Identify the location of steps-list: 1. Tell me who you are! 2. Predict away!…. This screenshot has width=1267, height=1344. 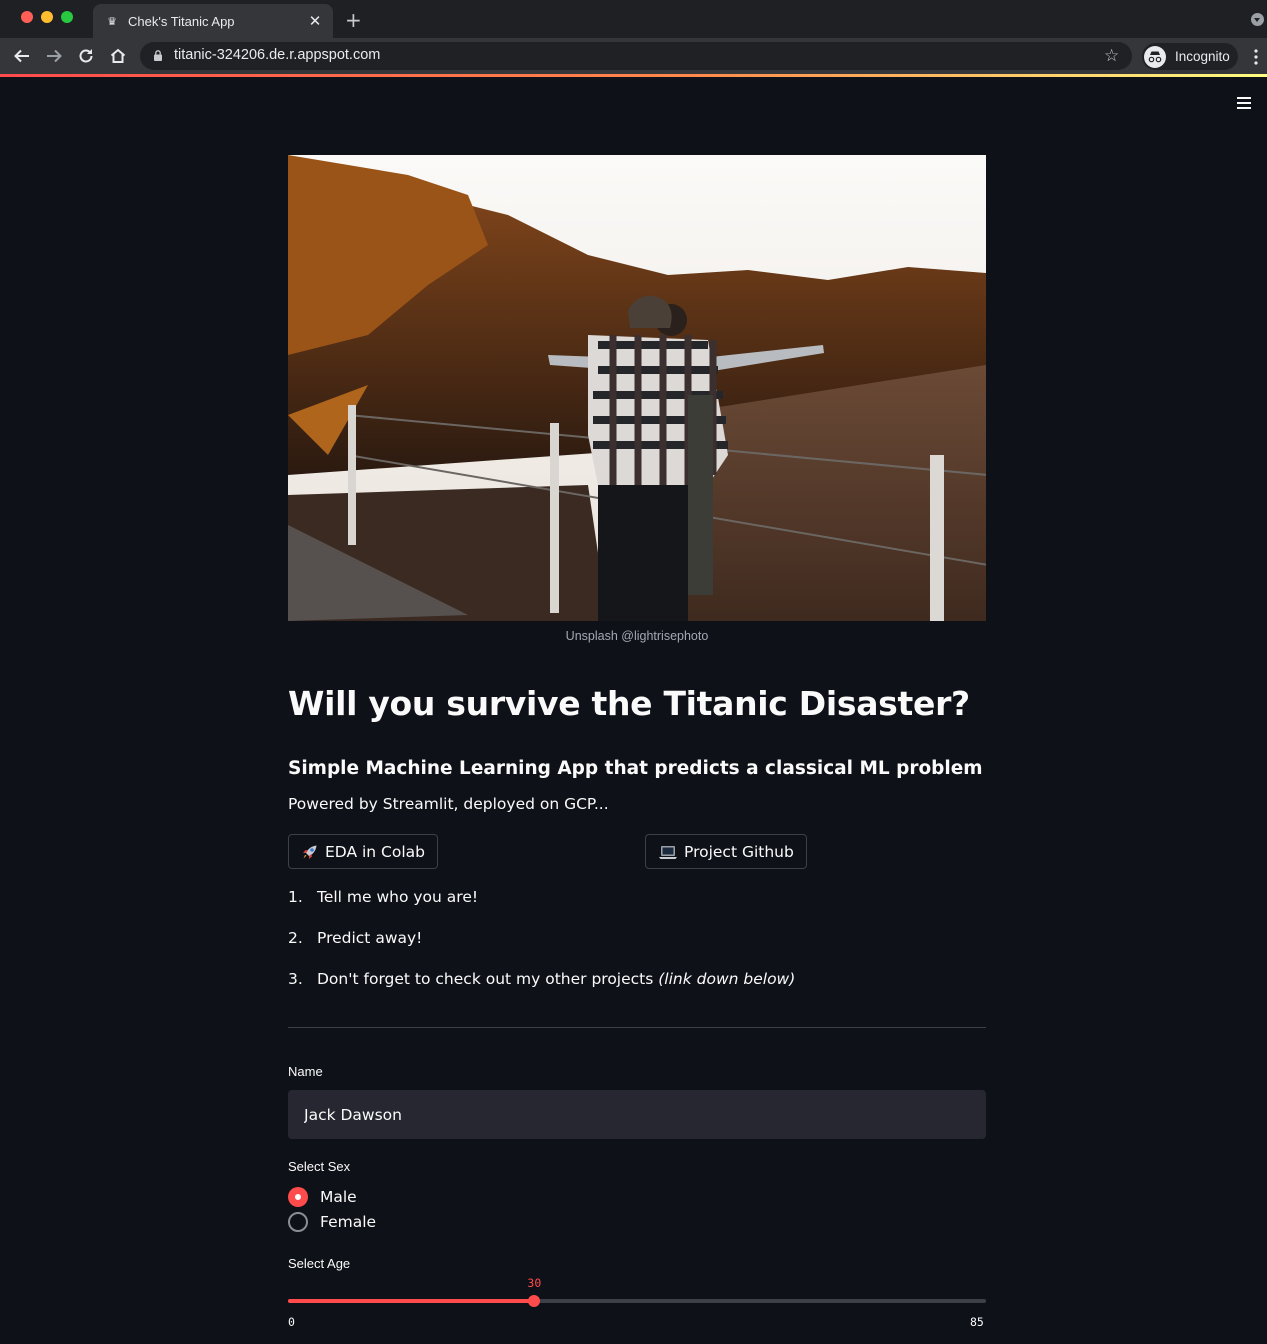
(541, 949).